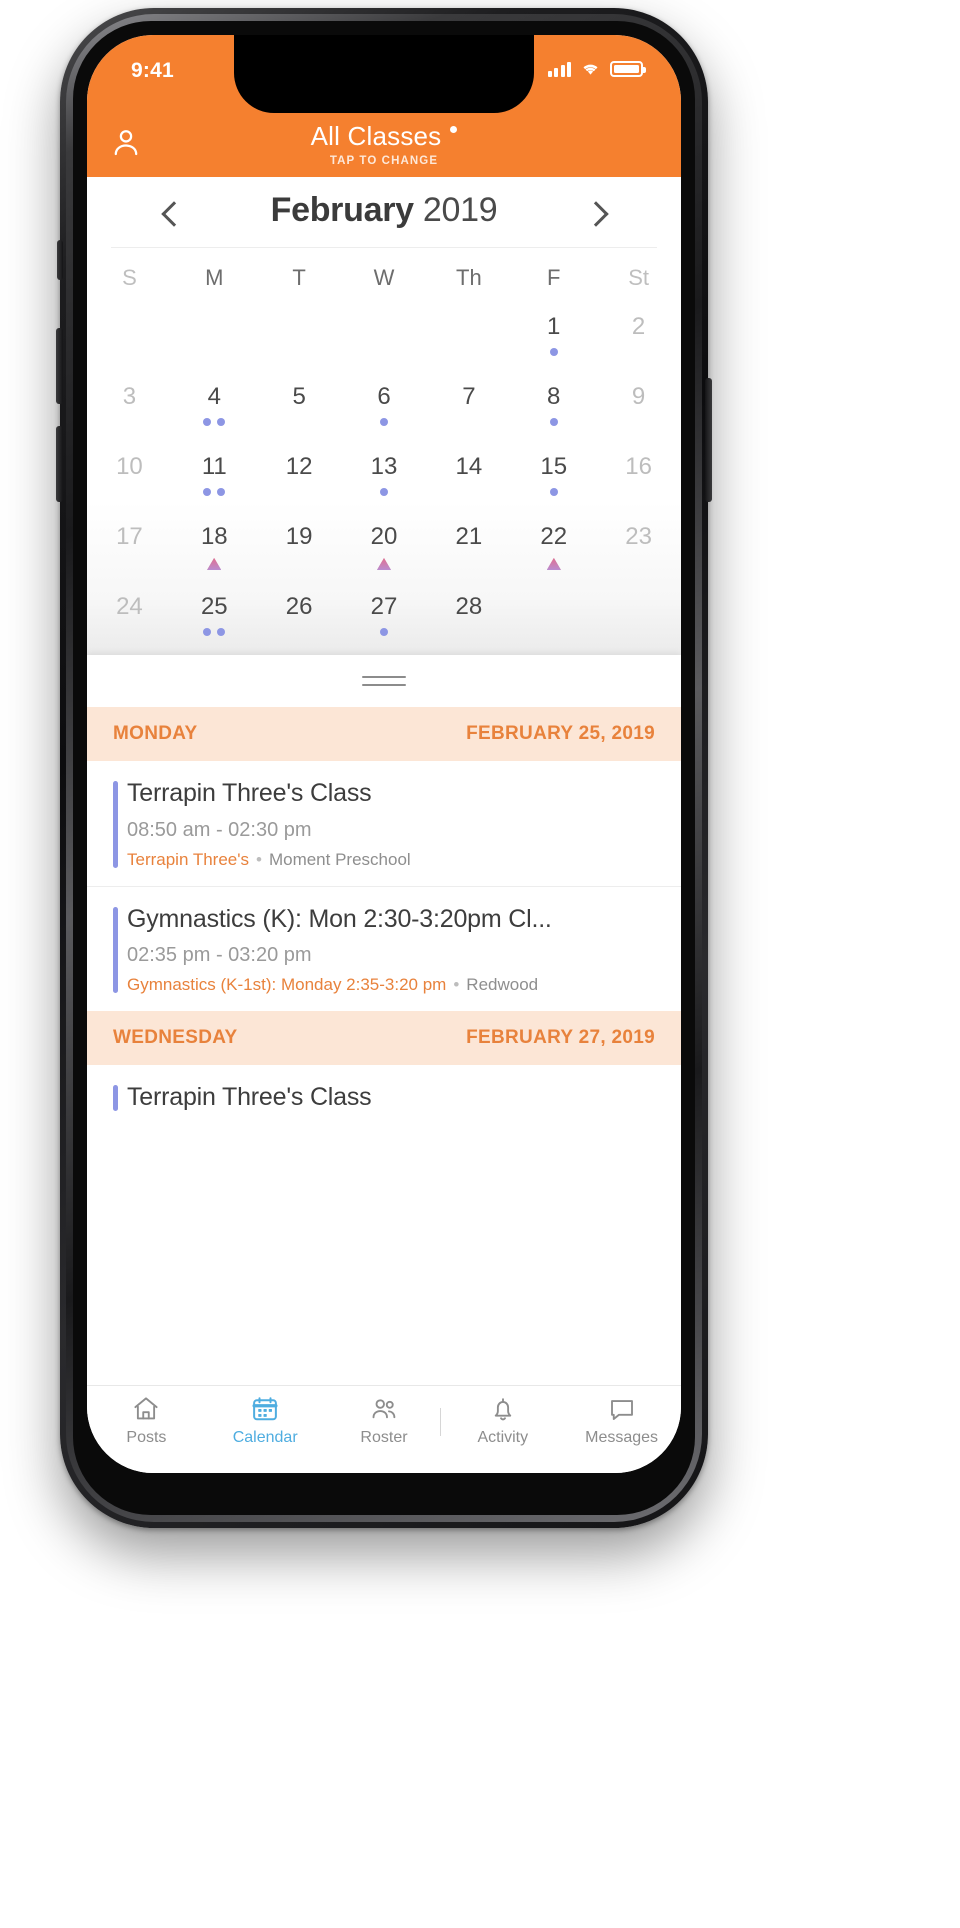 This screenshot has height=1928, width=960. I want to click on calendar-day-cell: 14, so click(468, 482).